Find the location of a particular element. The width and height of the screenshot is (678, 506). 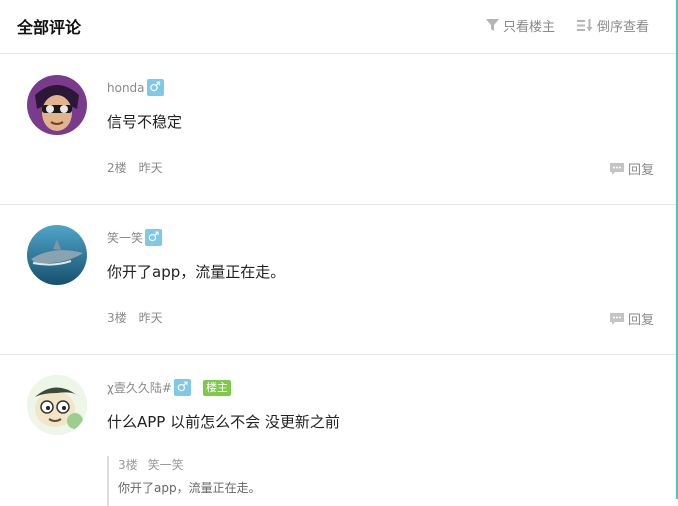

masked-person-avatar is located at coordinates (57, 105).